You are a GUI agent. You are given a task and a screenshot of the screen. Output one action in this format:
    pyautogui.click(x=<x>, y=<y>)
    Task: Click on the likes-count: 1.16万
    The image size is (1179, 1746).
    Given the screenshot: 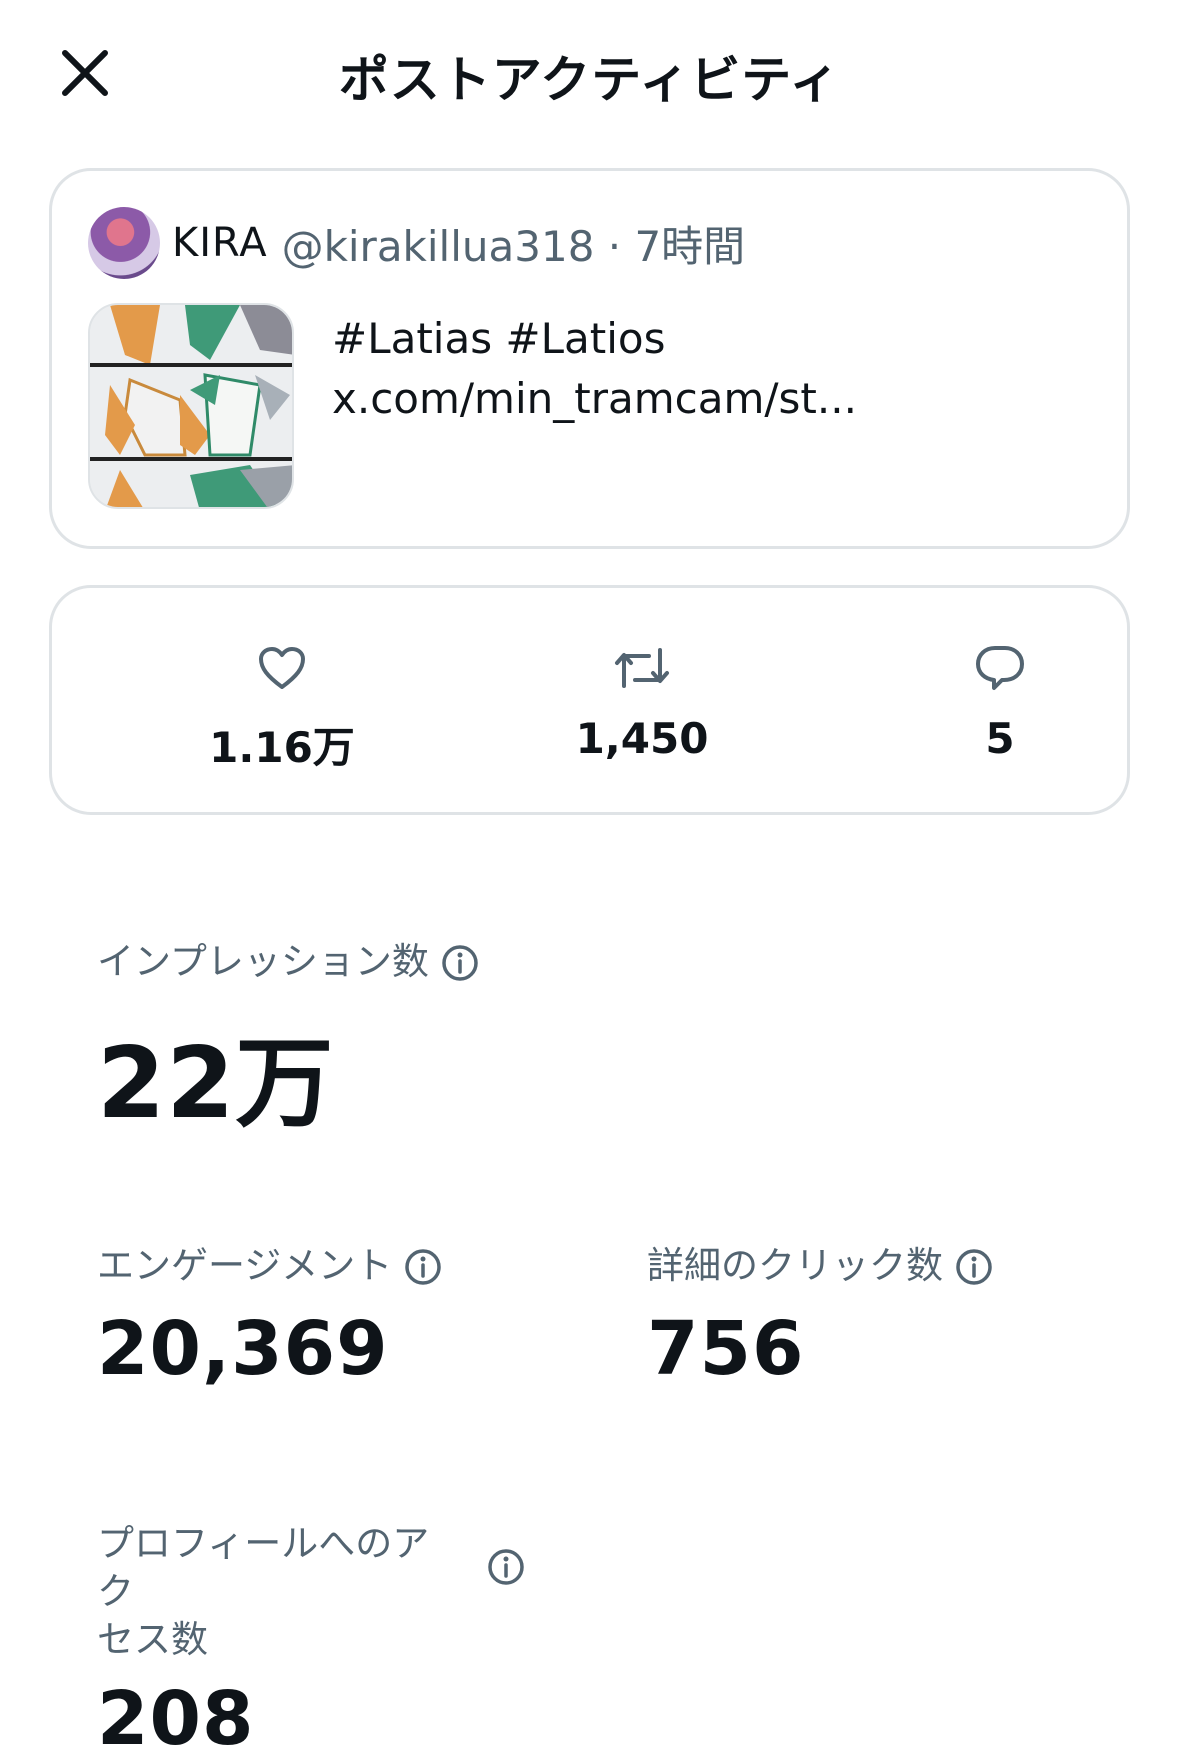 What is the action you would take?
    pyautogui.click(x=282, y=747)
    